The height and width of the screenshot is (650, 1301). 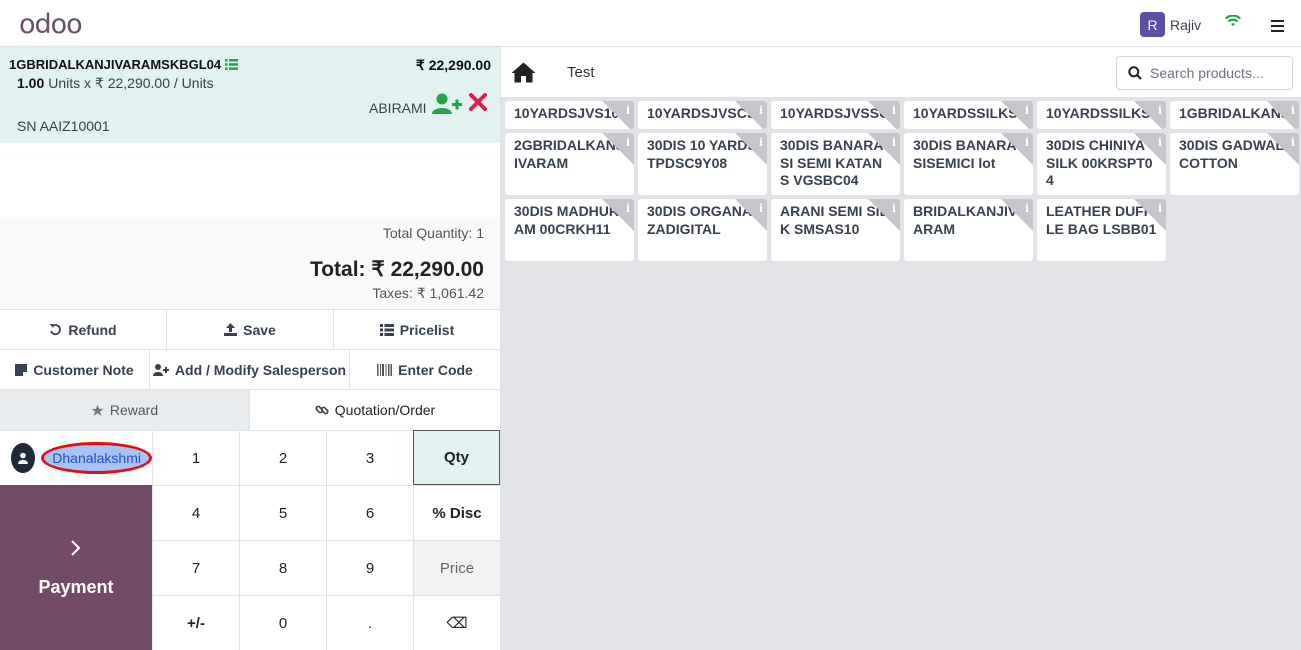 What do you see at coordinates (1101, 164) in the screenshot?
I see `product-card: 30DIS CHINIYA SILK 00KRSPT04 i` at bounding box center [1101, 164].